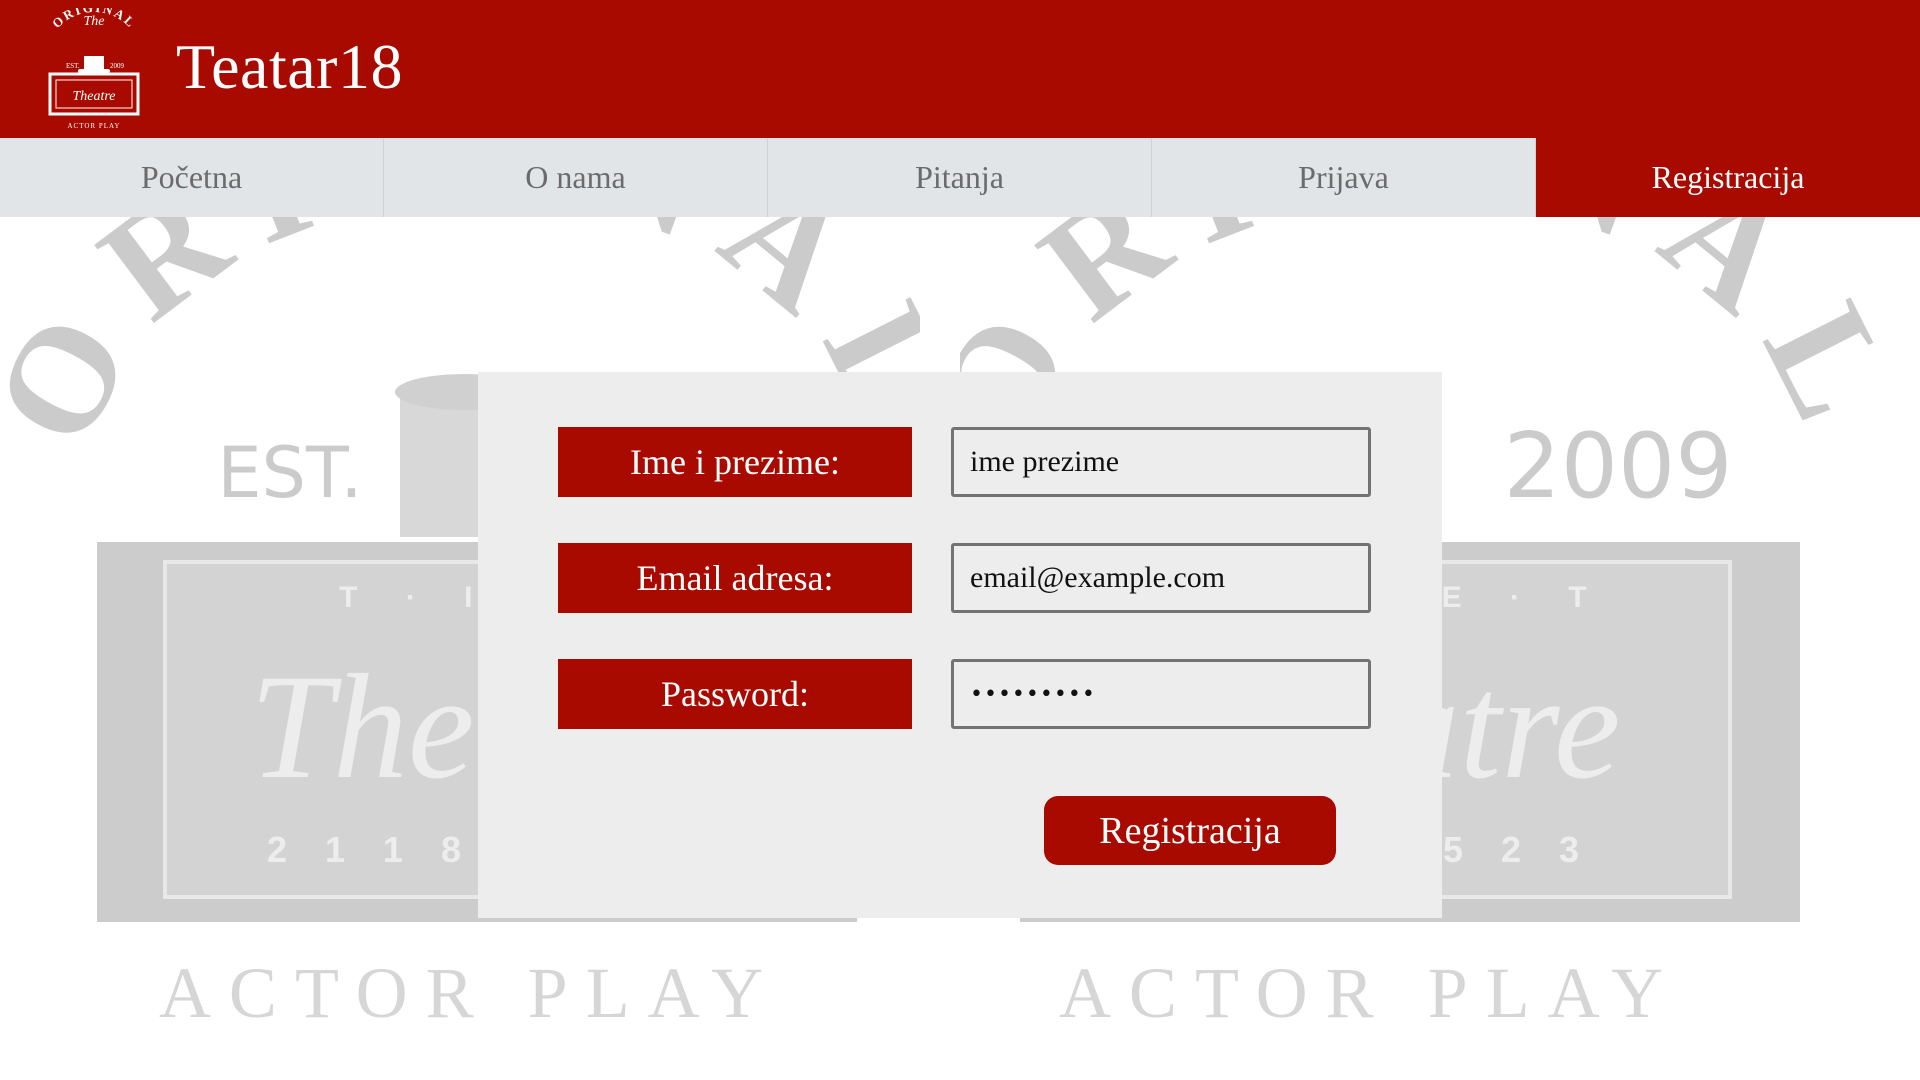 The height and width of the screenshot is (1080, 1920). I want to click on email-input, so click(1161, 578).